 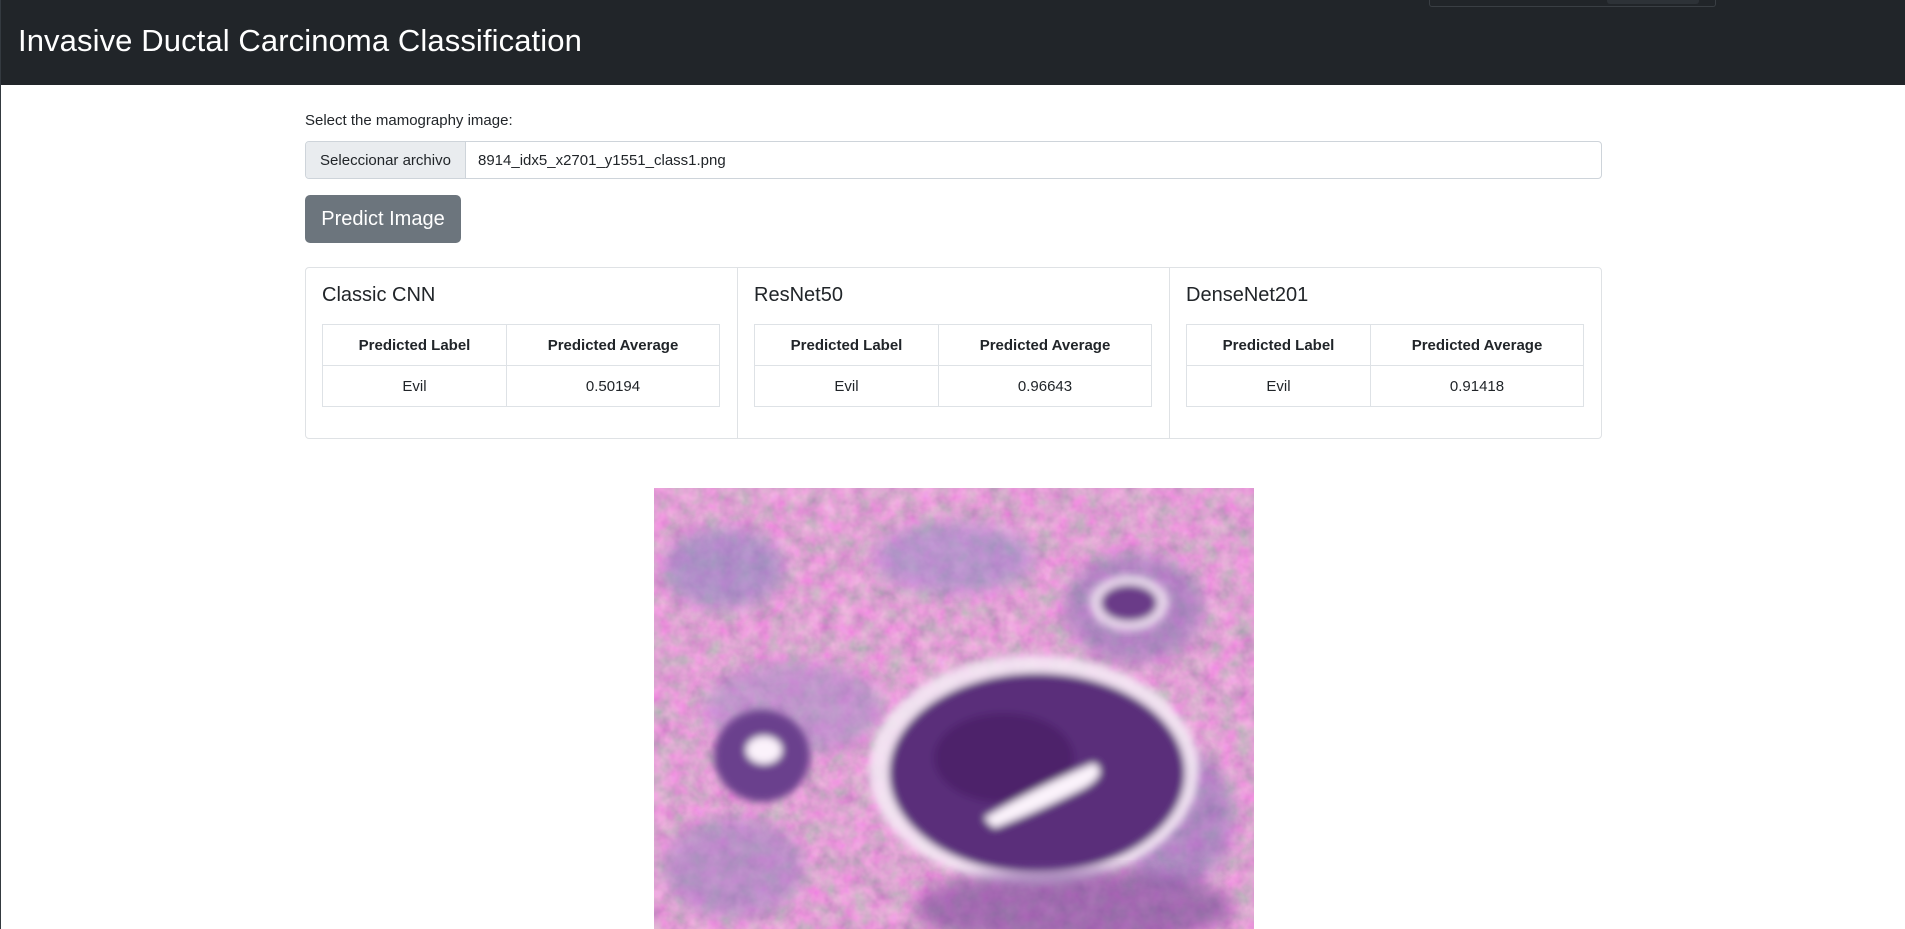 What do you see at coordinates (379, 295) in the screenshot?
I see `card-title: Classic CNN` at bounding box center [379, 295].